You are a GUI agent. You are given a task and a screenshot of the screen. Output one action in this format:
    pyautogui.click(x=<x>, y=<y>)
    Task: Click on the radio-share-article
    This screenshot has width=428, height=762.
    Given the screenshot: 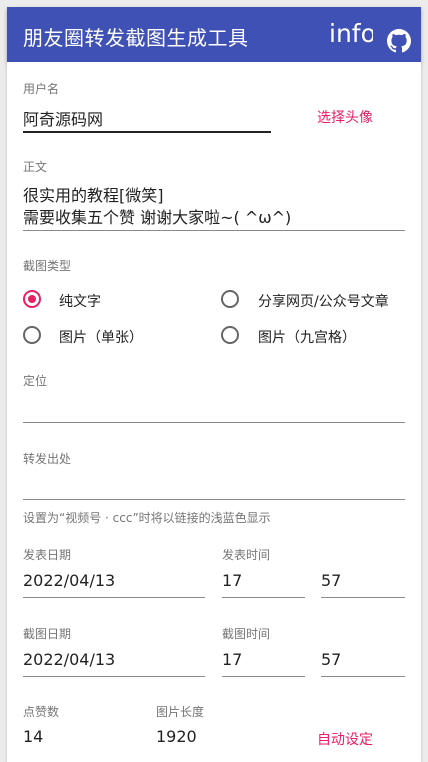 What is the action you would take?
    pyautogui.click(x=230, y=299)
    